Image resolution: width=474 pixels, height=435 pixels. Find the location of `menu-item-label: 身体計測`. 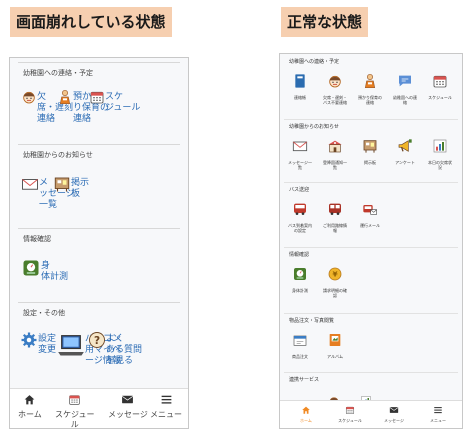

menu-item-label: 身体計測 is located at coordinates (300, 290).